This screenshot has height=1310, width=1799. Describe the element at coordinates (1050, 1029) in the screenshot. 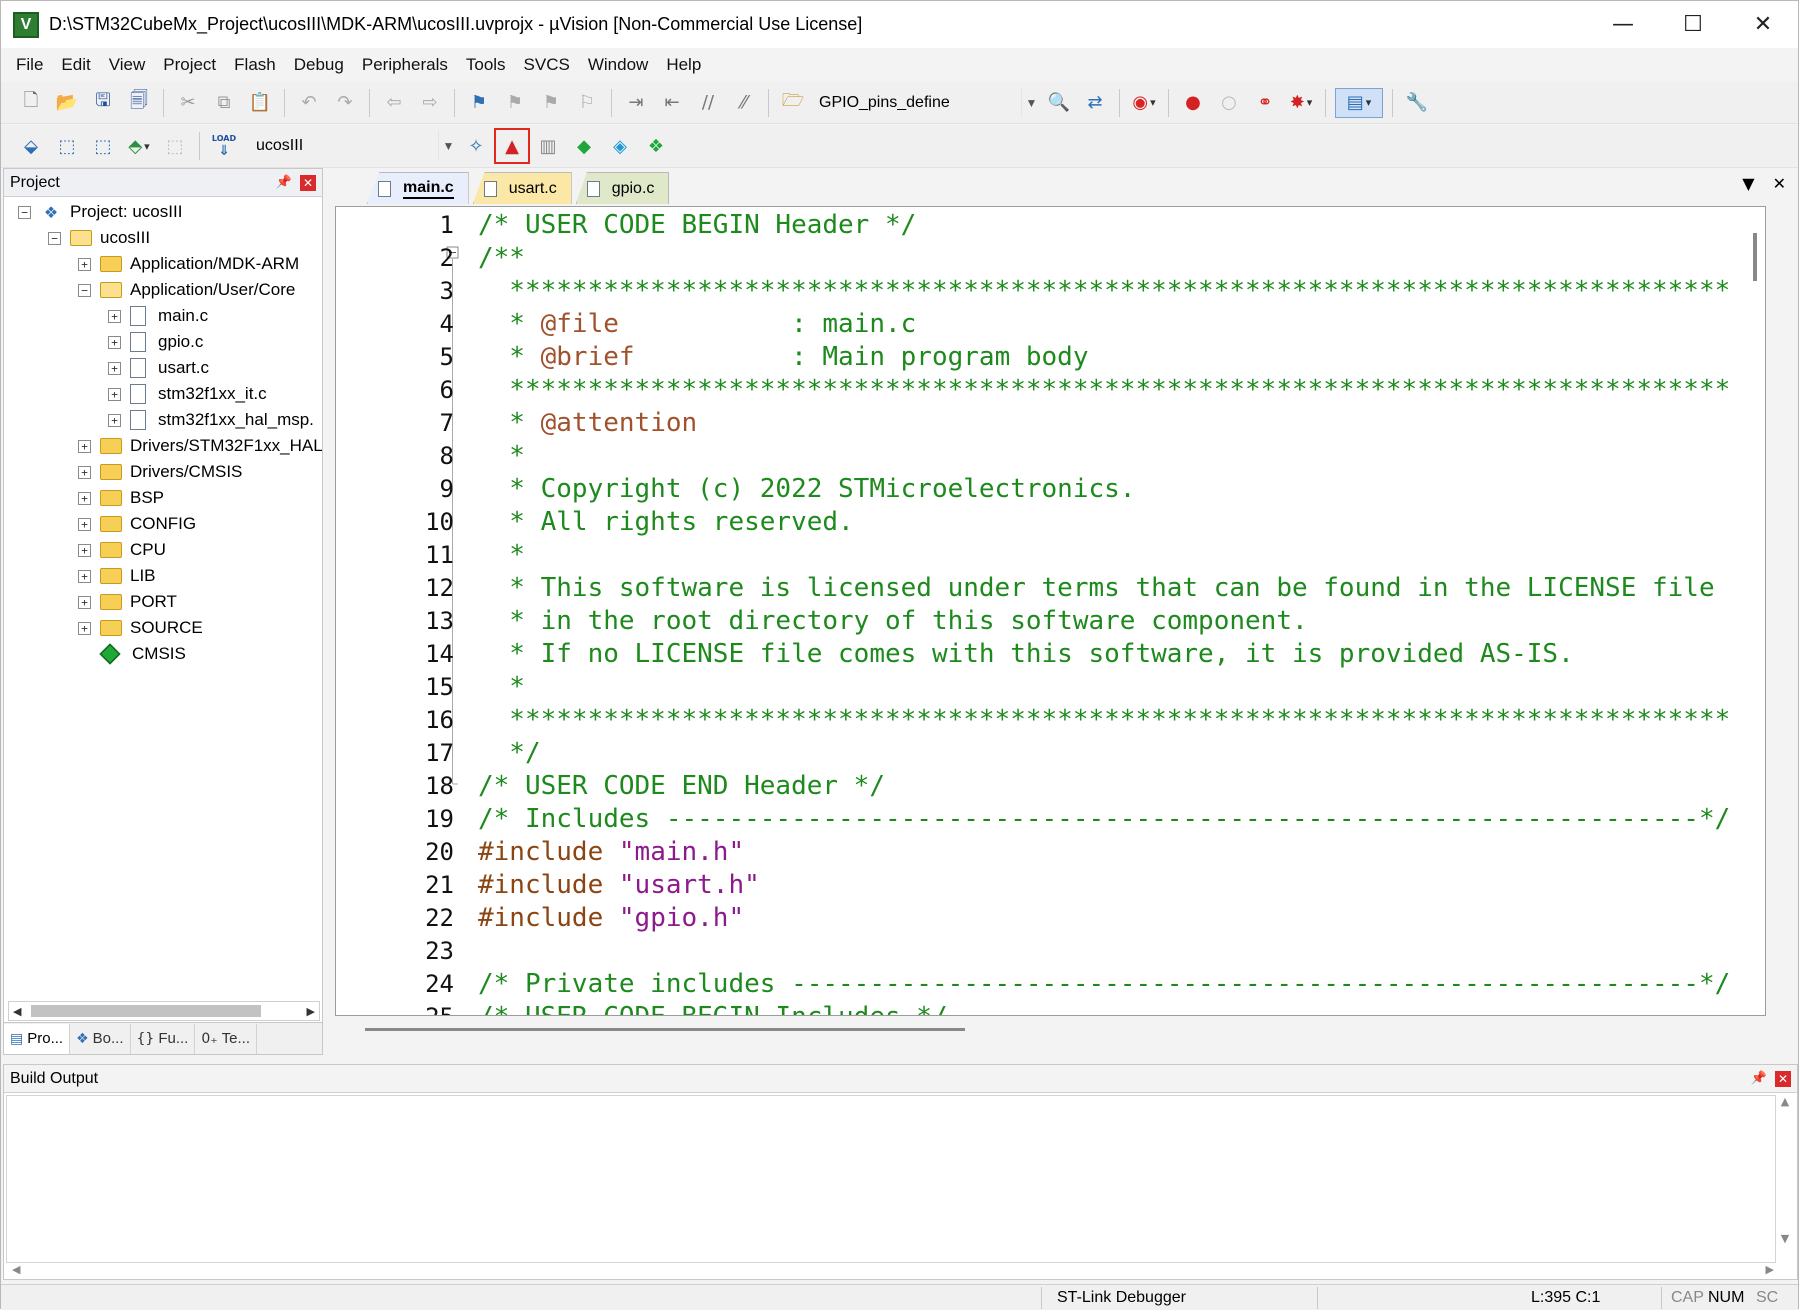

I see `editor-horizontal-scrollbar` at that location.